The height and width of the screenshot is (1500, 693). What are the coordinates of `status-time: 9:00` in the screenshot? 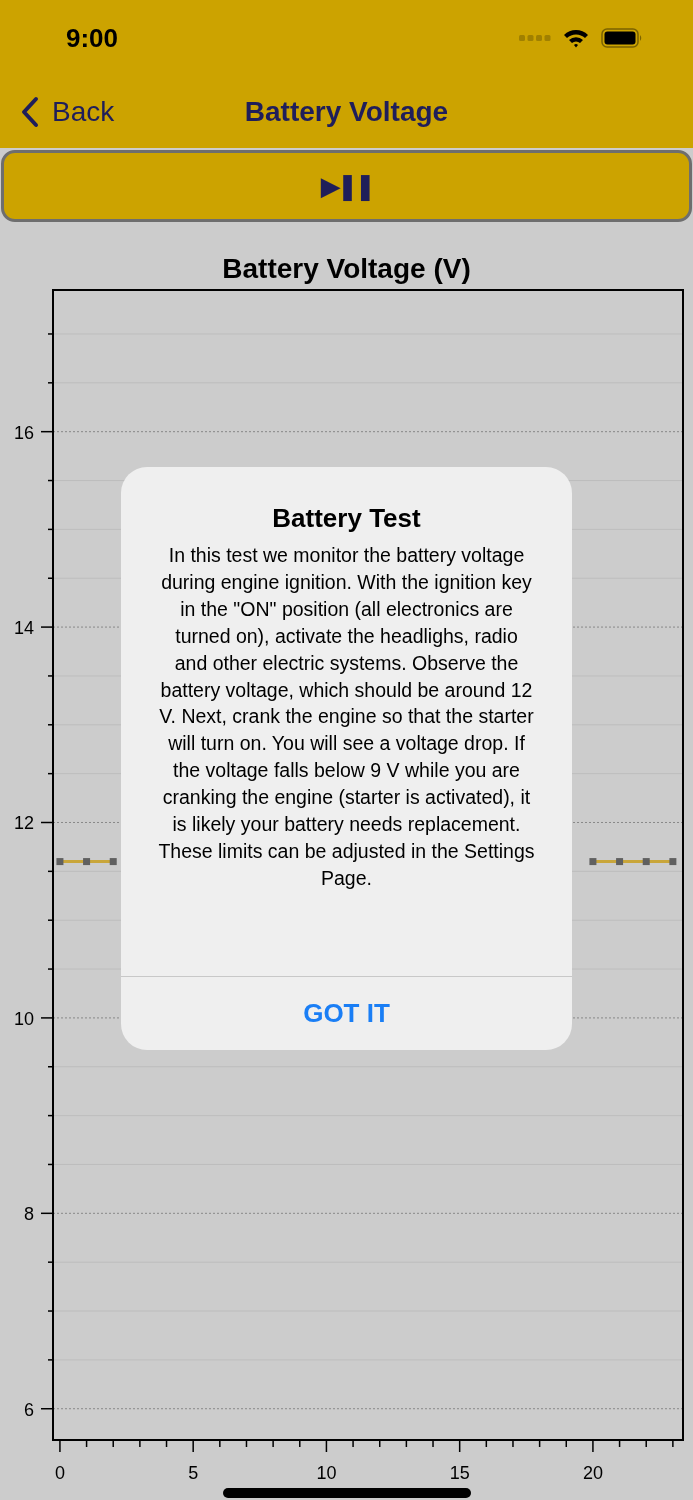 It's located at (92, 38).